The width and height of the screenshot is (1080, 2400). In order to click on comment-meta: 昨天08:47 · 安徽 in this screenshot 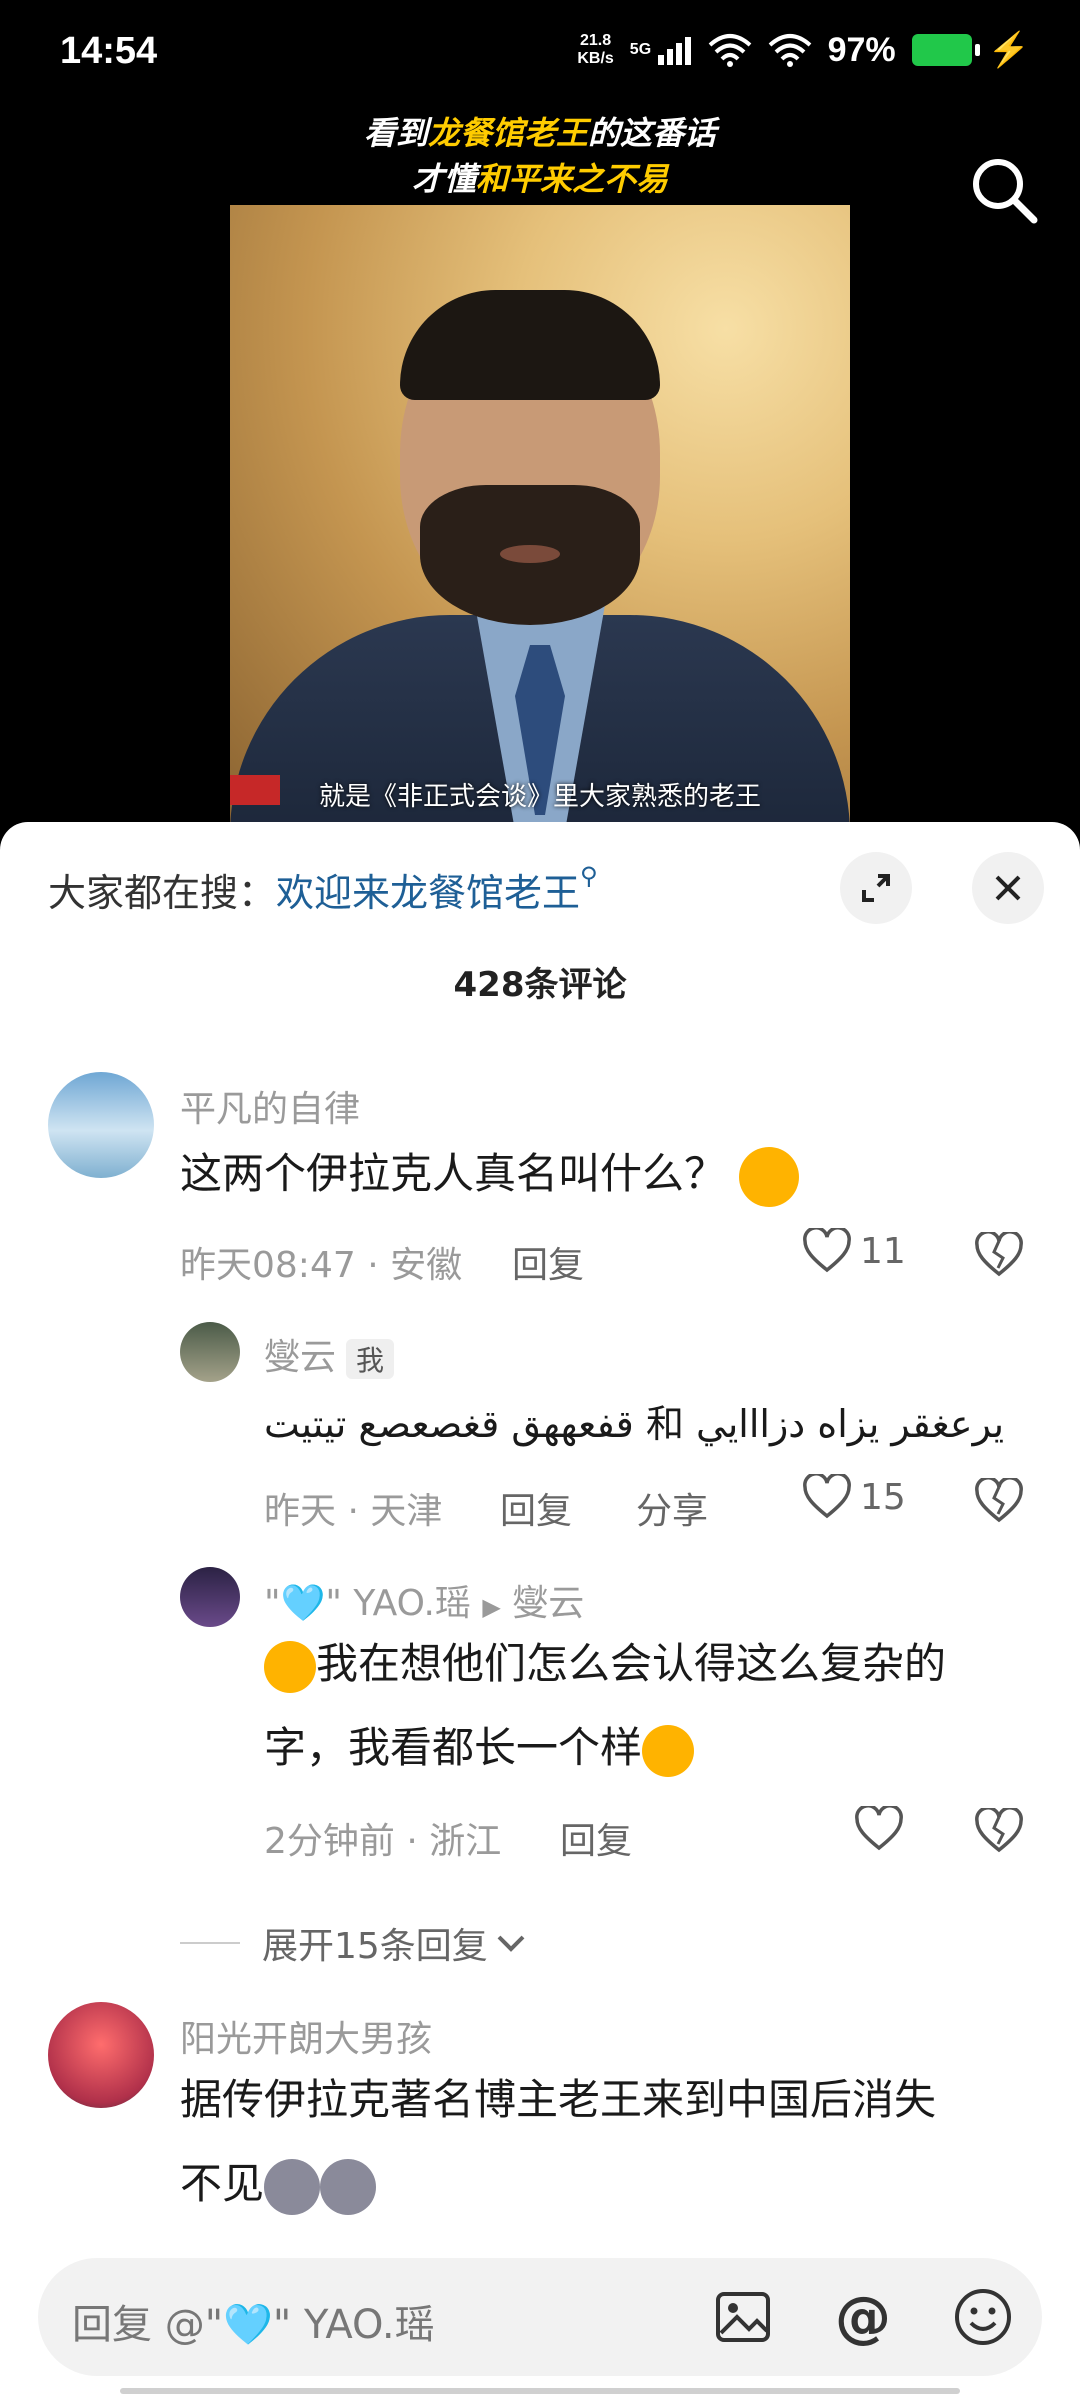, I will do `click(321, 1265)`.